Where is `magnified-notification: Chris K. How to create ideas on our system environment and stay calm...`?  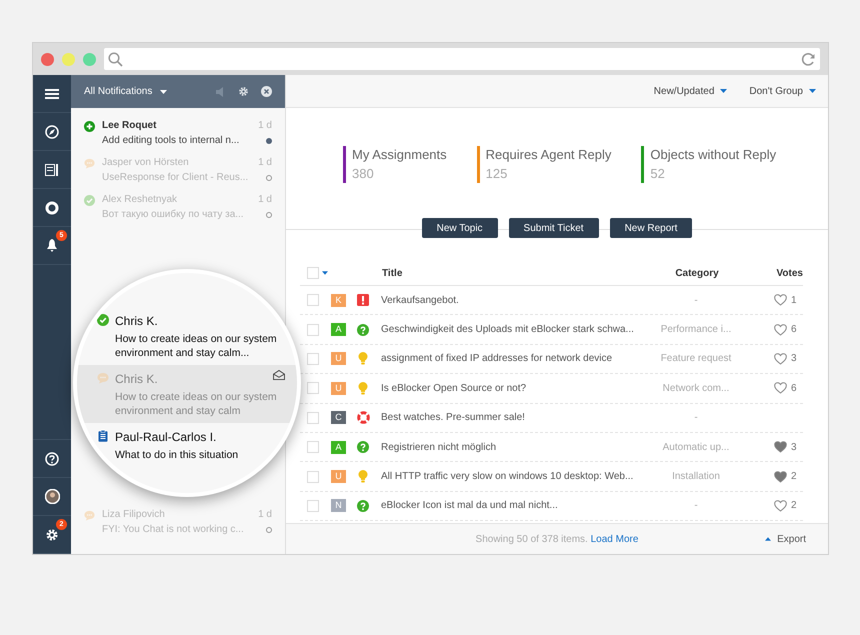
magnified-notification: Chris K. How to create ideas on our system environment and stay calm... is located at coordinates (187, 336).